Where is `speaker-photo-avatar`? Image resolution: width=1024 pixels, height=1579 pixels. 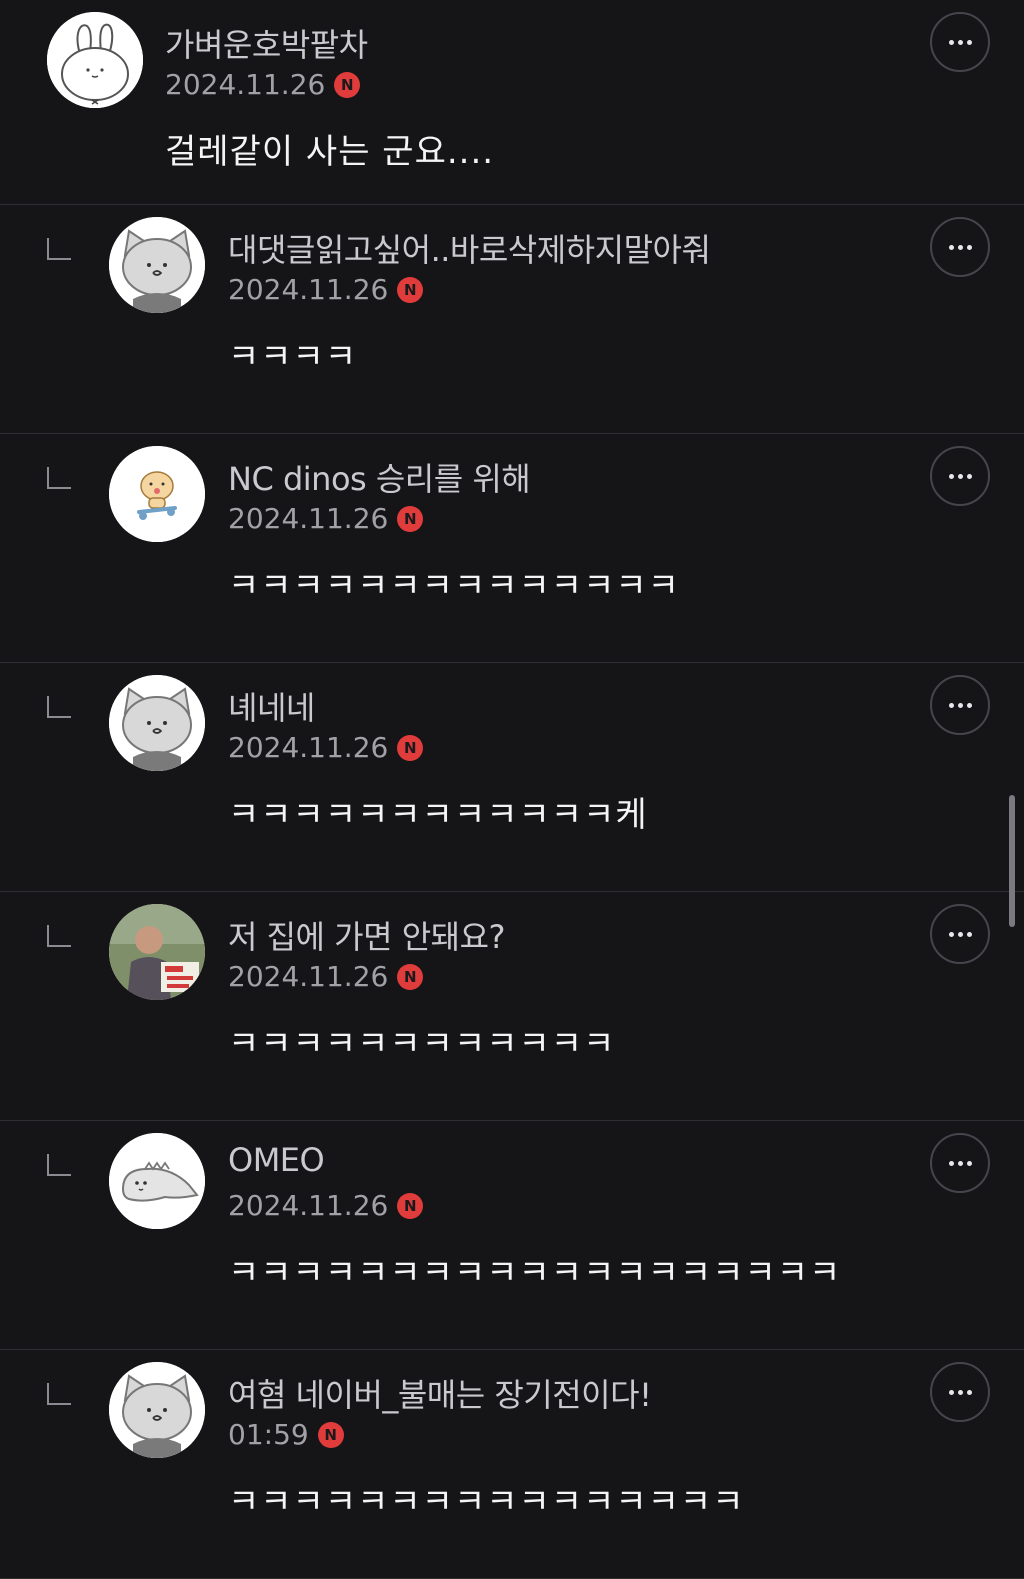 speaker-photo-avatar is located at coordinates (157, 952).